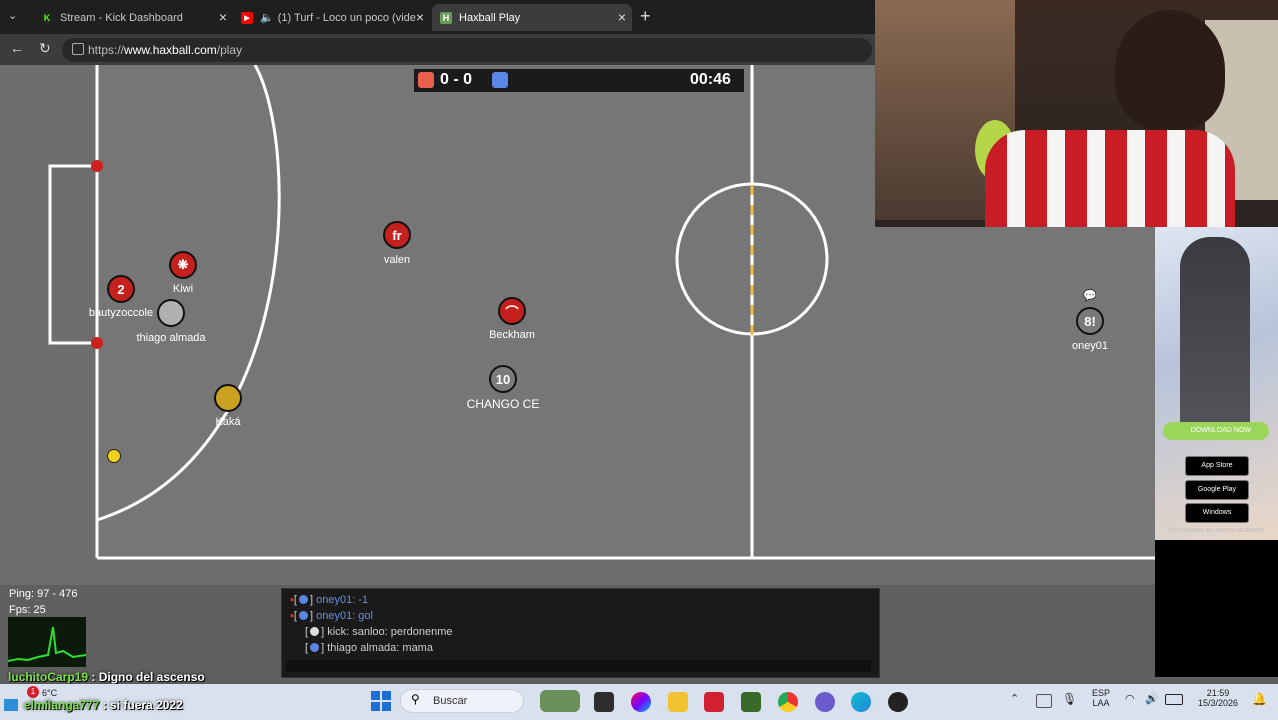  What do you see at coordinates (560, 701) in the screenshot?
I see `widget-image-icon` at bounding box center [560, 701].